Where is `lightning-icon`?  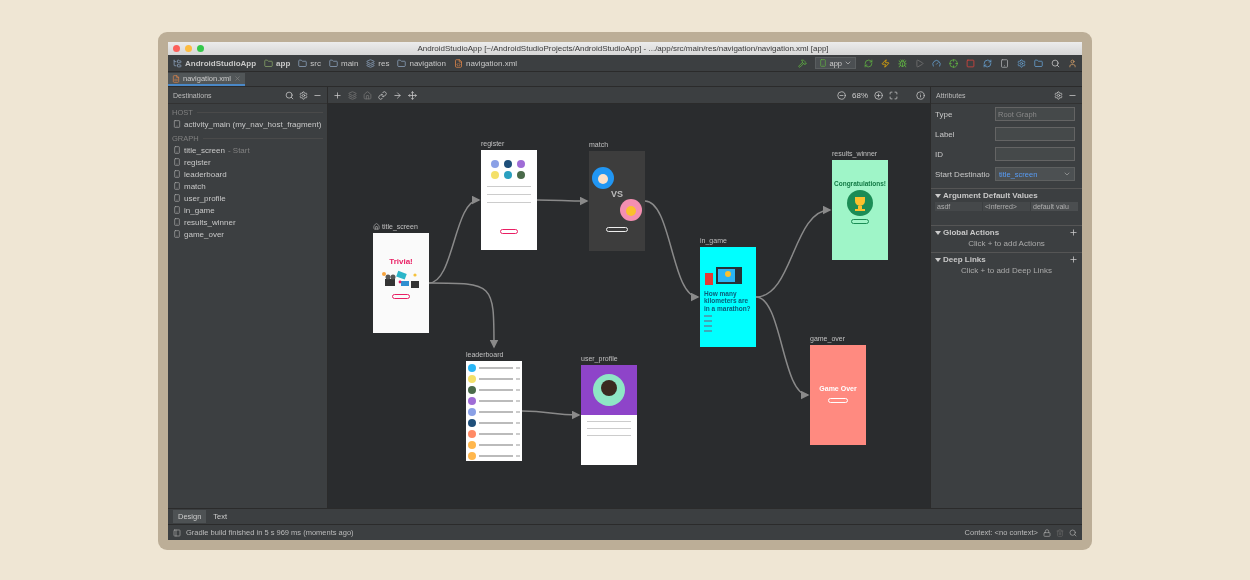
lightning-icon is located at coordinates (885, 63).